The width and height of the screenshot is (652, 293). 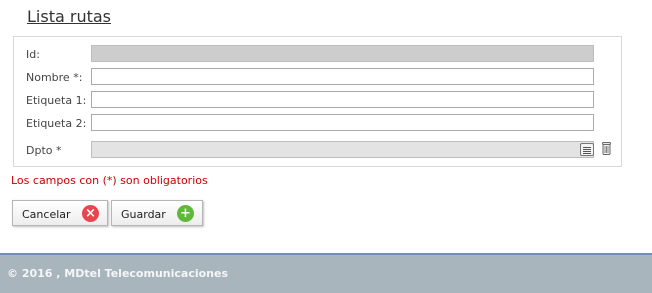 I want to click on etiqueta1-row: Etiqueta 1:, so click(x=317, y=101).